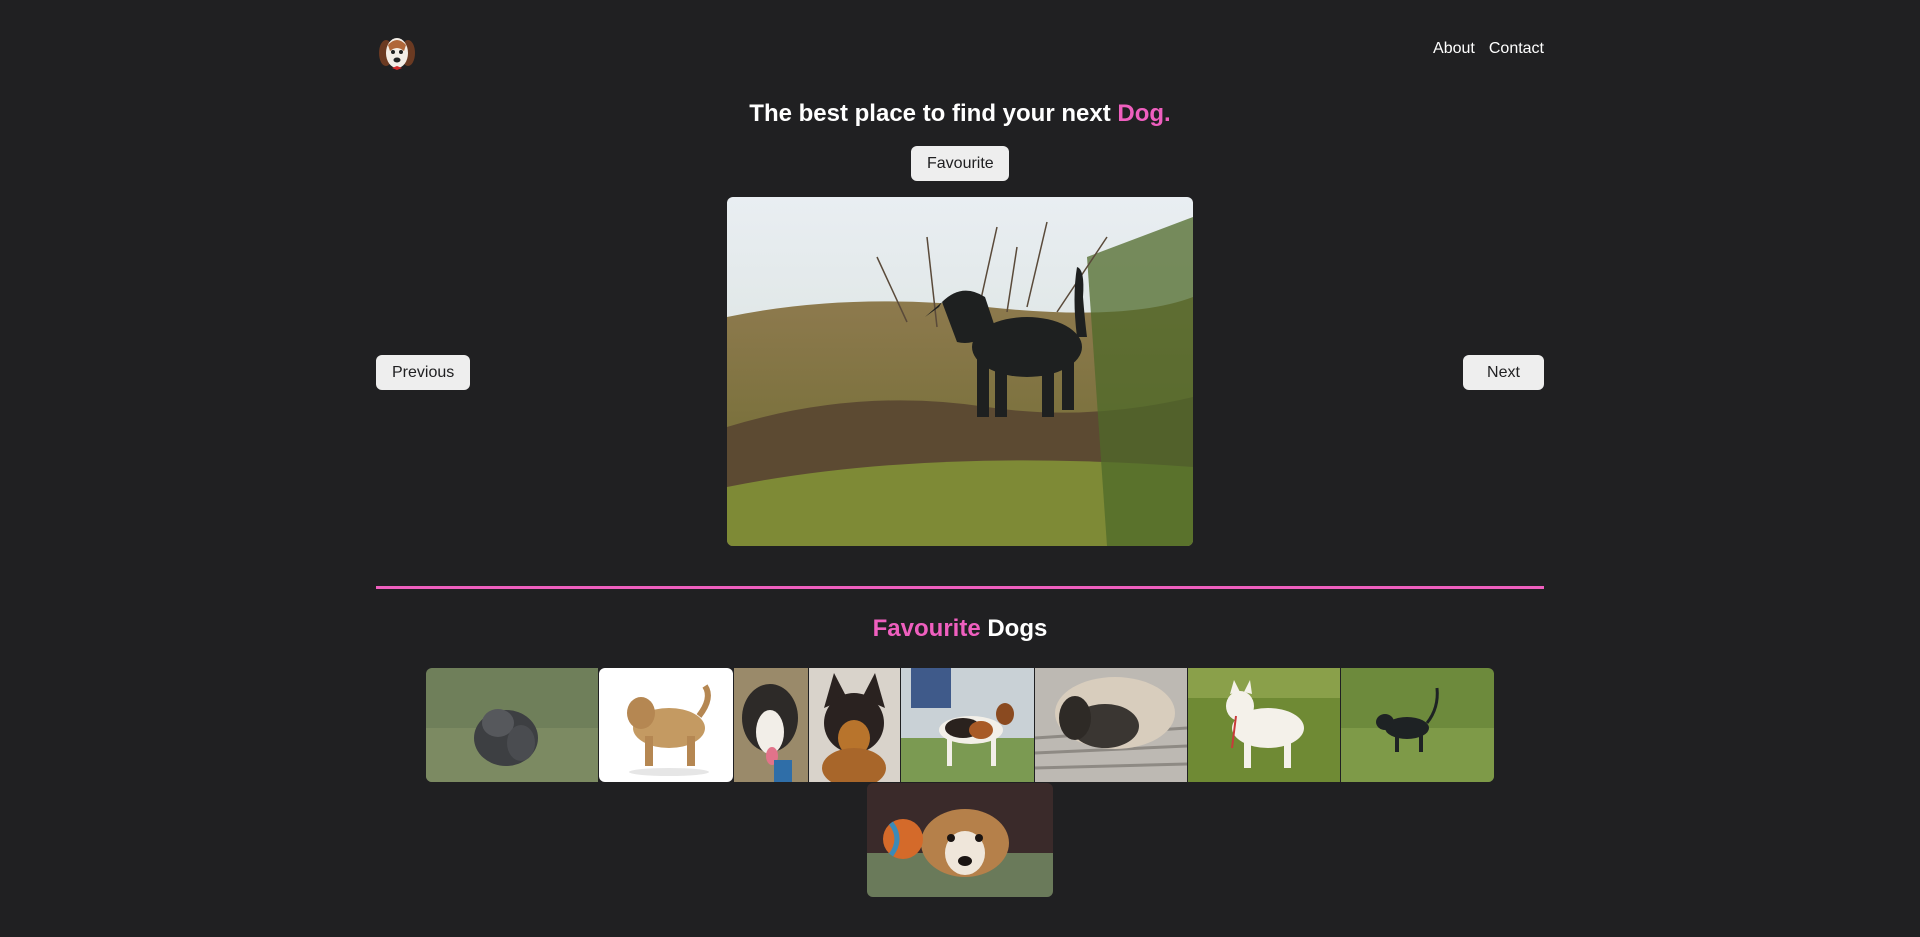 This screenshot has width=1920, height=937. Describe the element at coordinates (1516, 49) in the screenshot. I see `nav-contact-link: Contact` at that location.